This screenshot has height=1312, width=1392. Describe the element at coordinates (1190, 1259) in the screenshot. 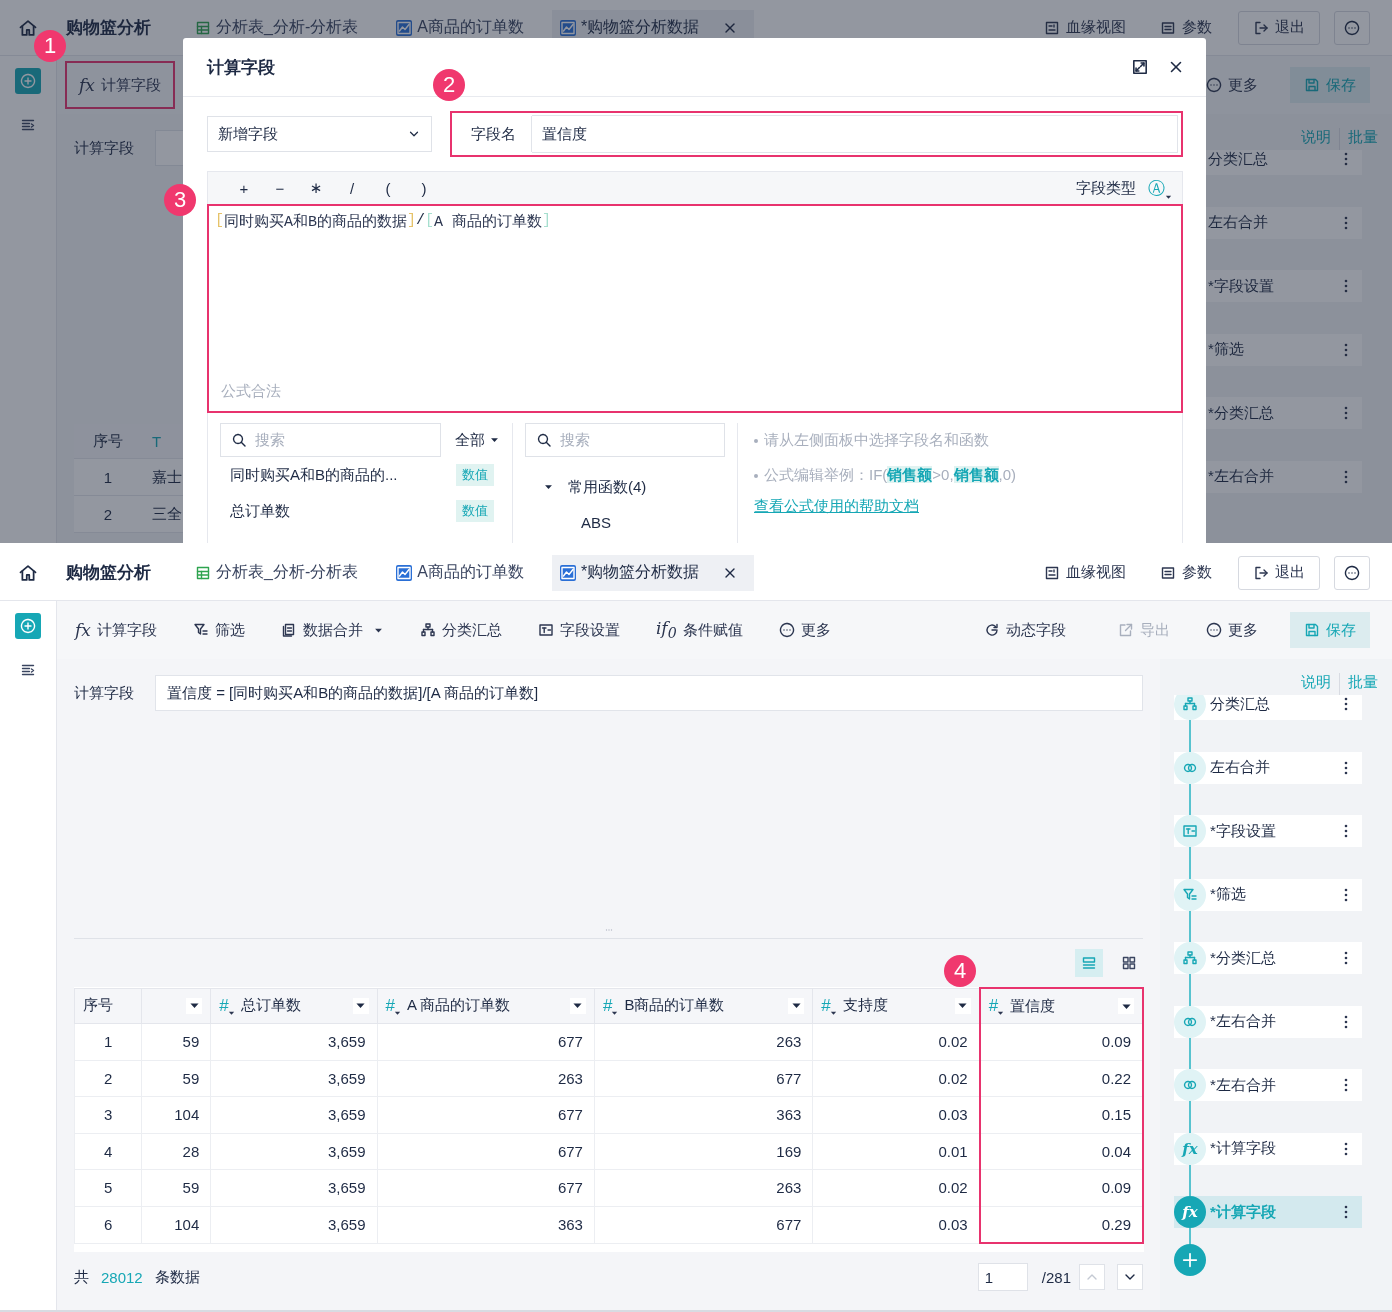

I see `add-step-button` at that location.